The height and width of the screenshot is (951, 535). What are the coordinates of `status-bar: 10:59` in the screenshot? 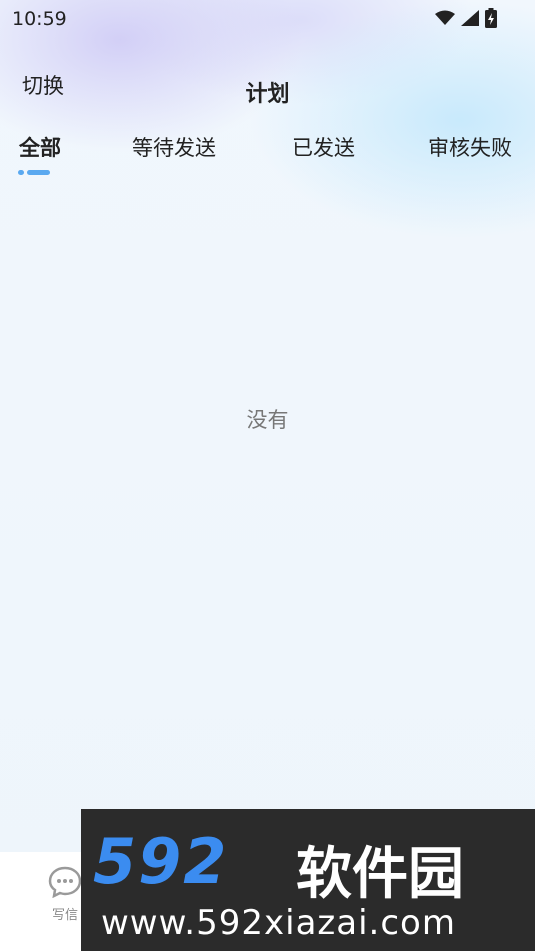 It's located at (267, 18).